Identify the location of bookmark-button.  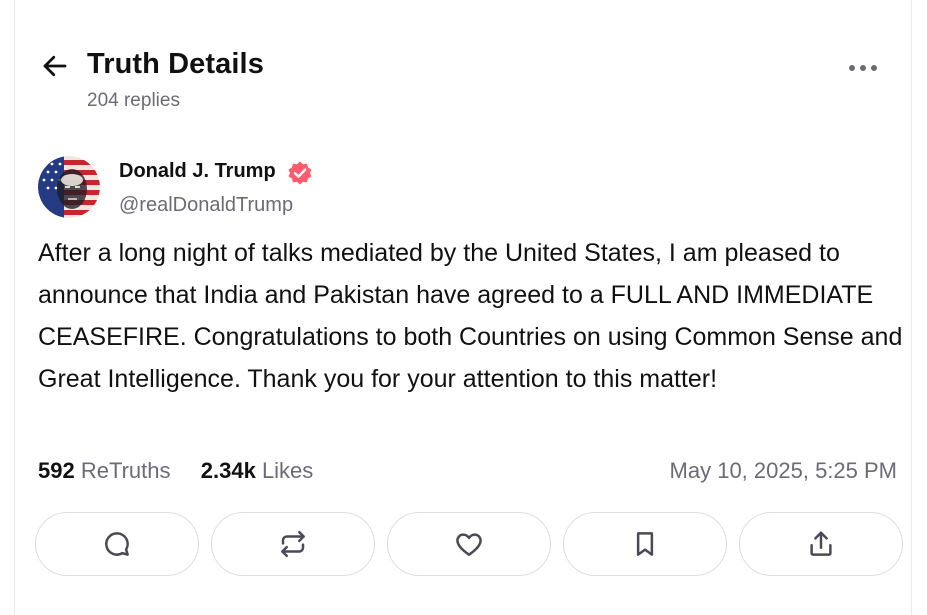
(645, 544).